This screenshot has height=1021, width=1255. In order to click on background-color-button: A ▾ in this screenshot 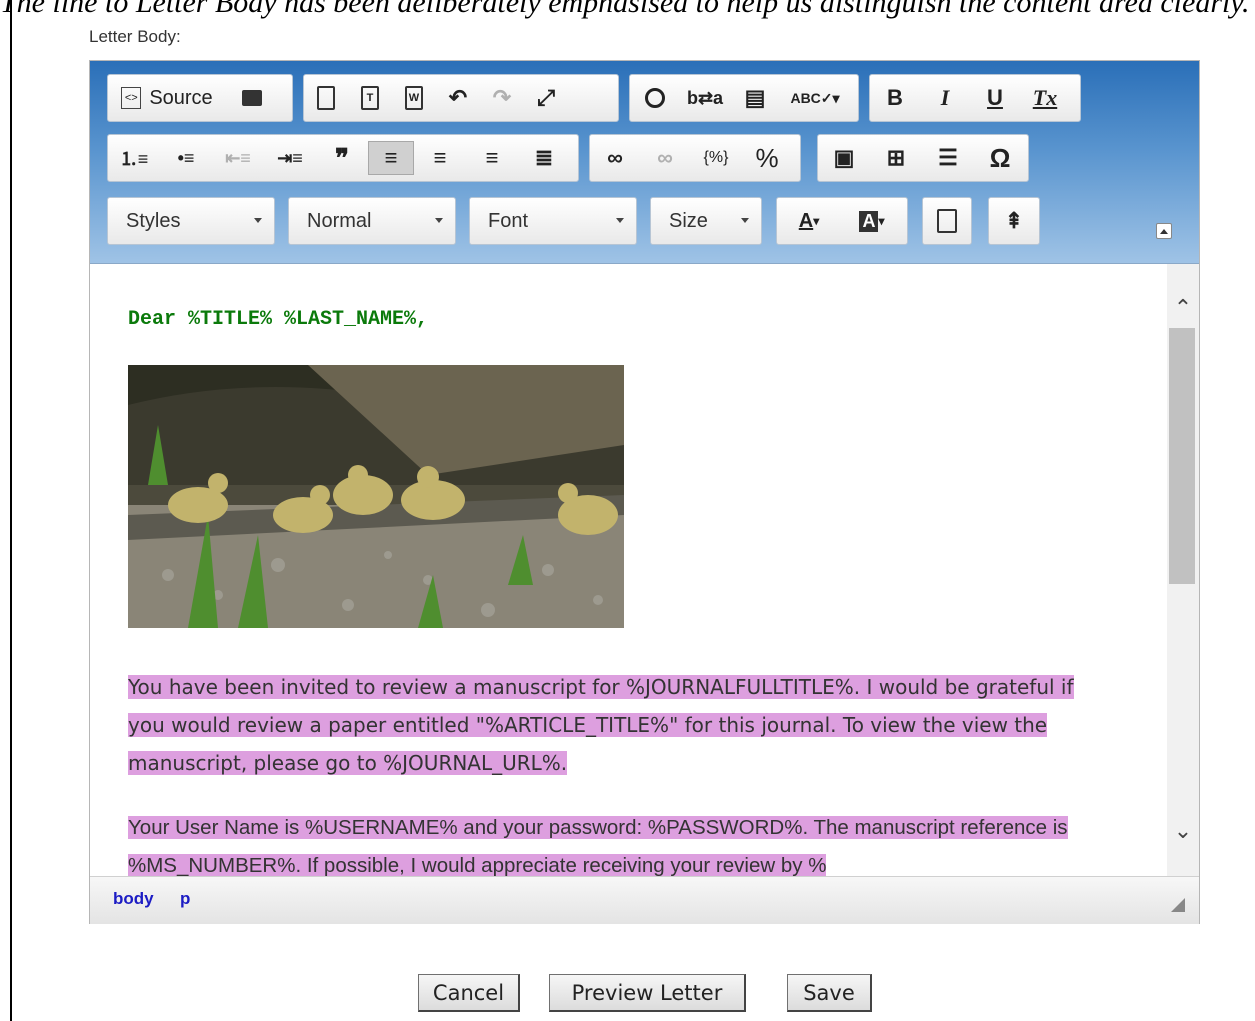, I will do `click(872, 221)`.